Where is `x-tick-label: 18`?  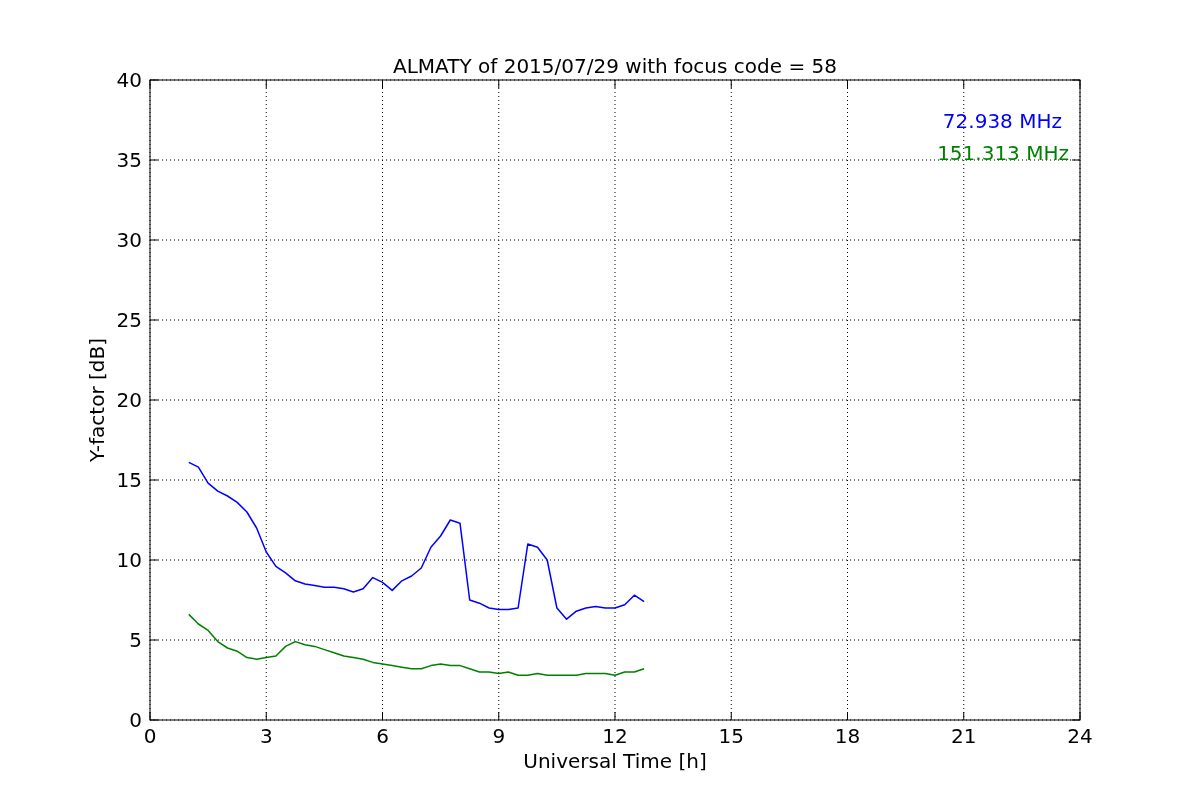
x-tick-label: 18 is located at coordinates (847, 736).